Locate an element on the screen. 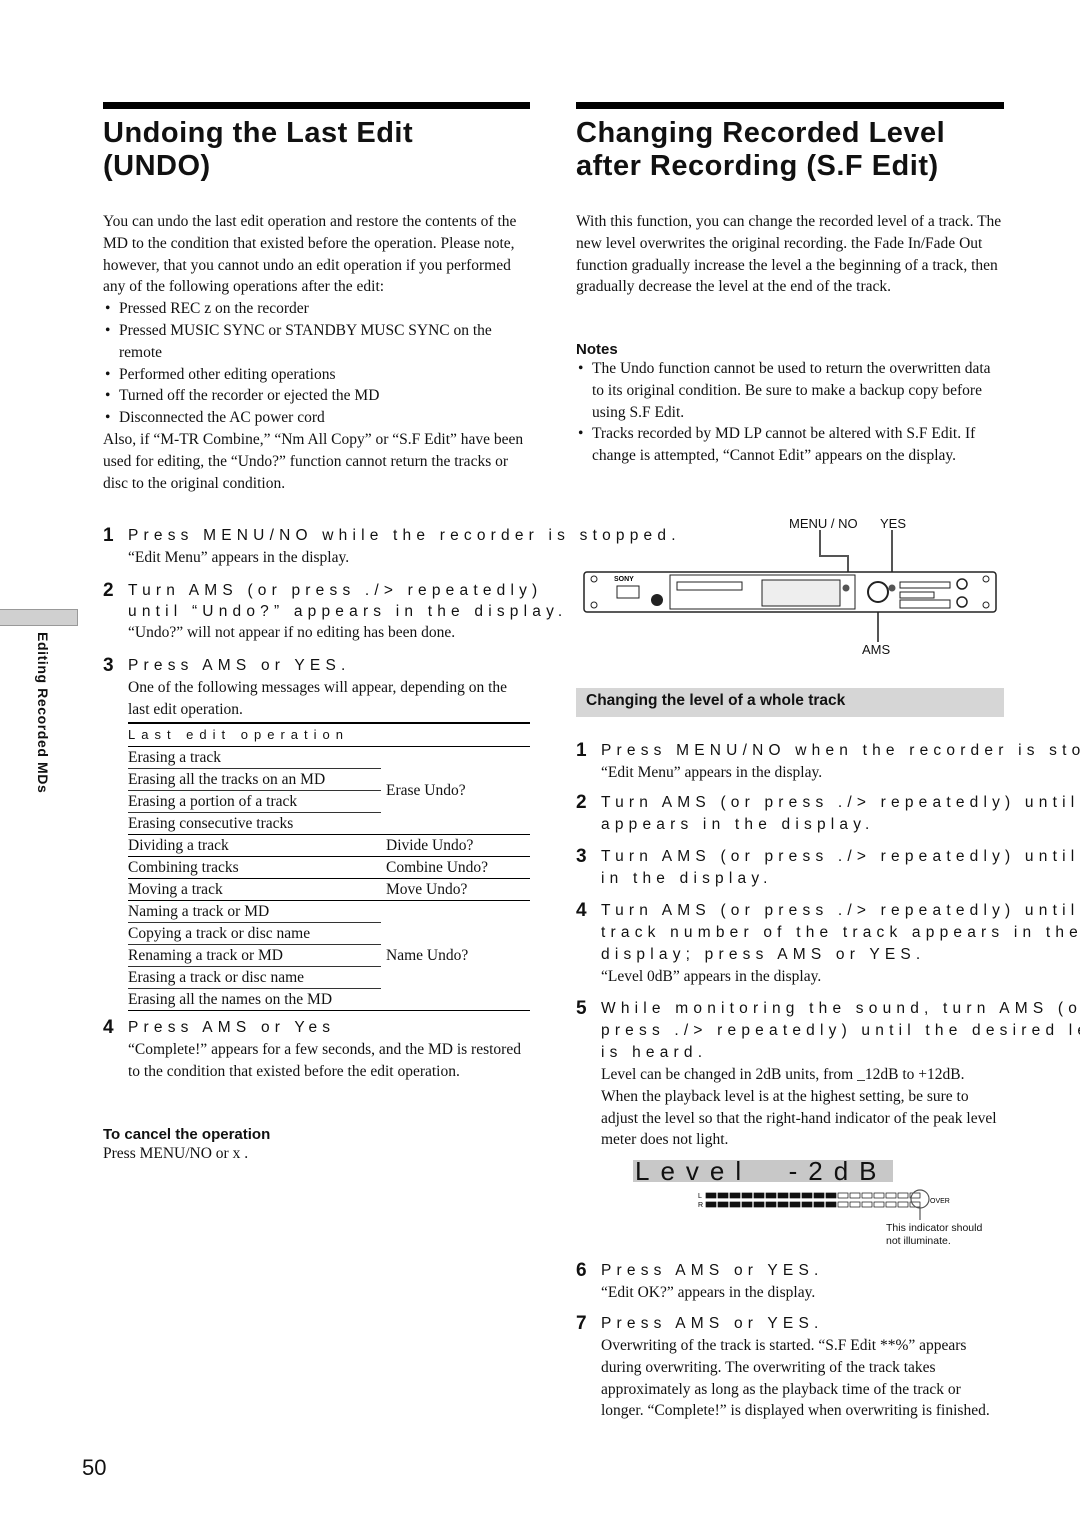 This screenshot has height=1528, width=1080. table-row: Moving a track Move Undo? is located at coordinates (329, 889).